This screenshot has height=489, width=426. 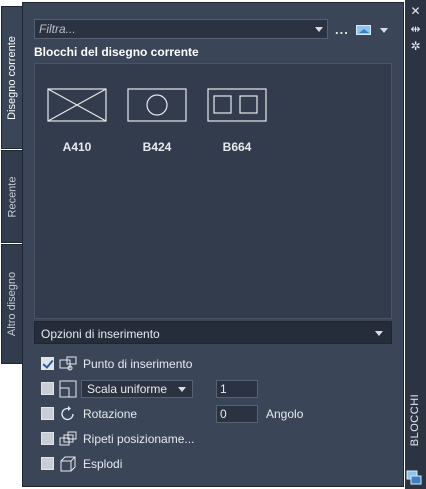 What do you see at coordinates (116, 52) in the screenshot?
I see `section-title: Blocchi del disegno corrente` at bounding box center [116, 52].